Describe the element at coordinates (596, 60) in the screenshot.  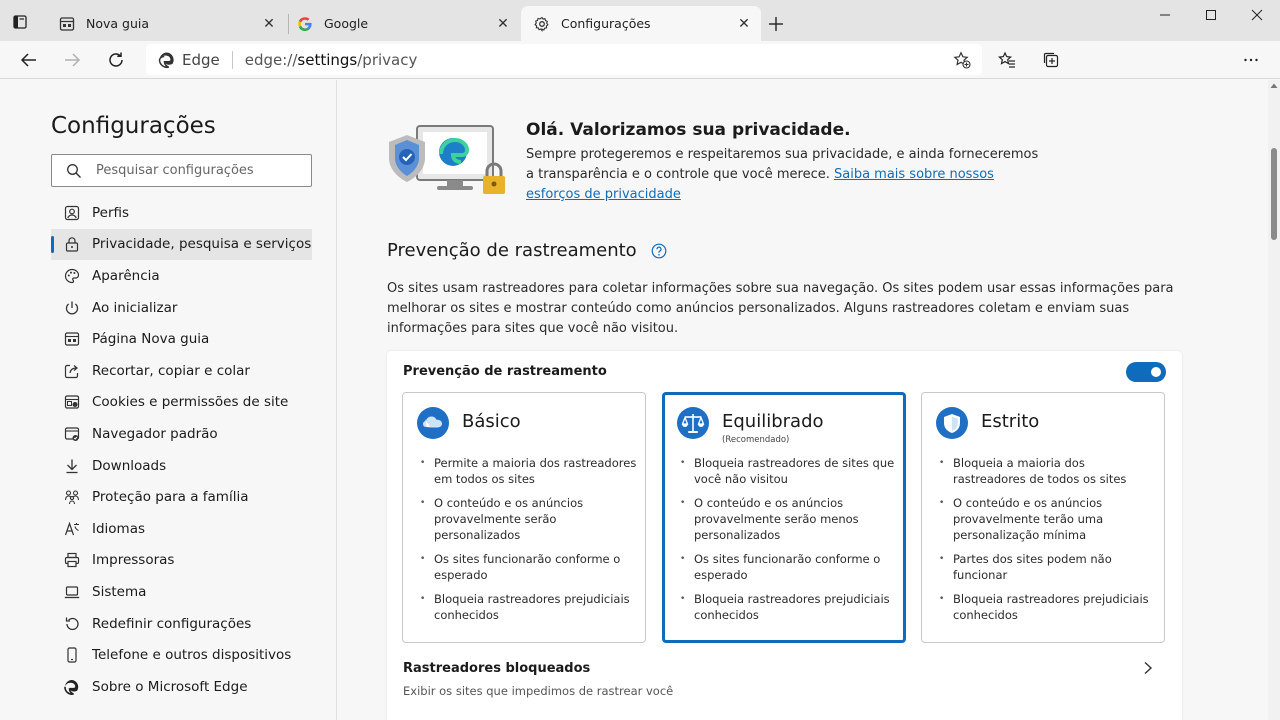
I see `url-text: edge://settings/privacy` at that location.